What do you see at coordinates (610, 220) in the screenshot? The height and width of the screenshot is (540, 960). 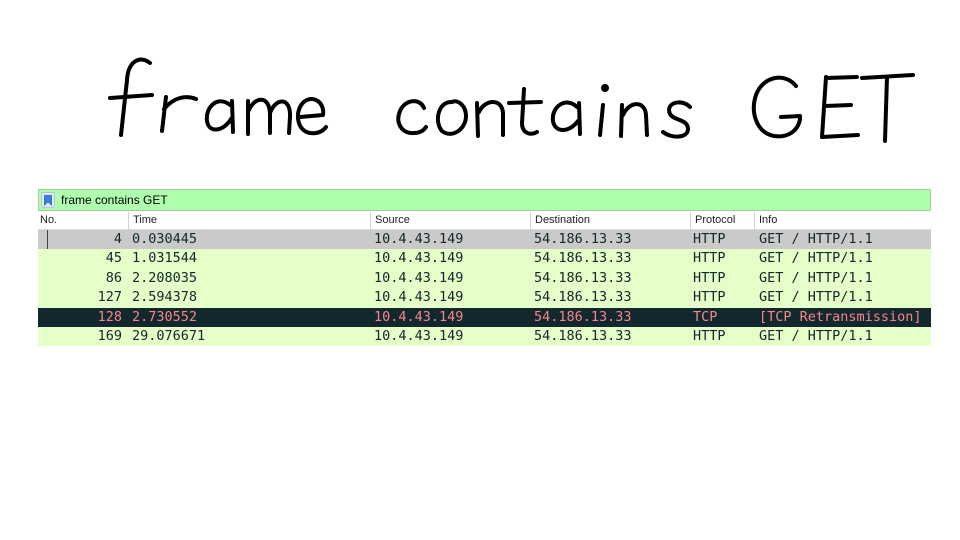 I see `column-header-destination: Destination` at bounding box center [610, 220].